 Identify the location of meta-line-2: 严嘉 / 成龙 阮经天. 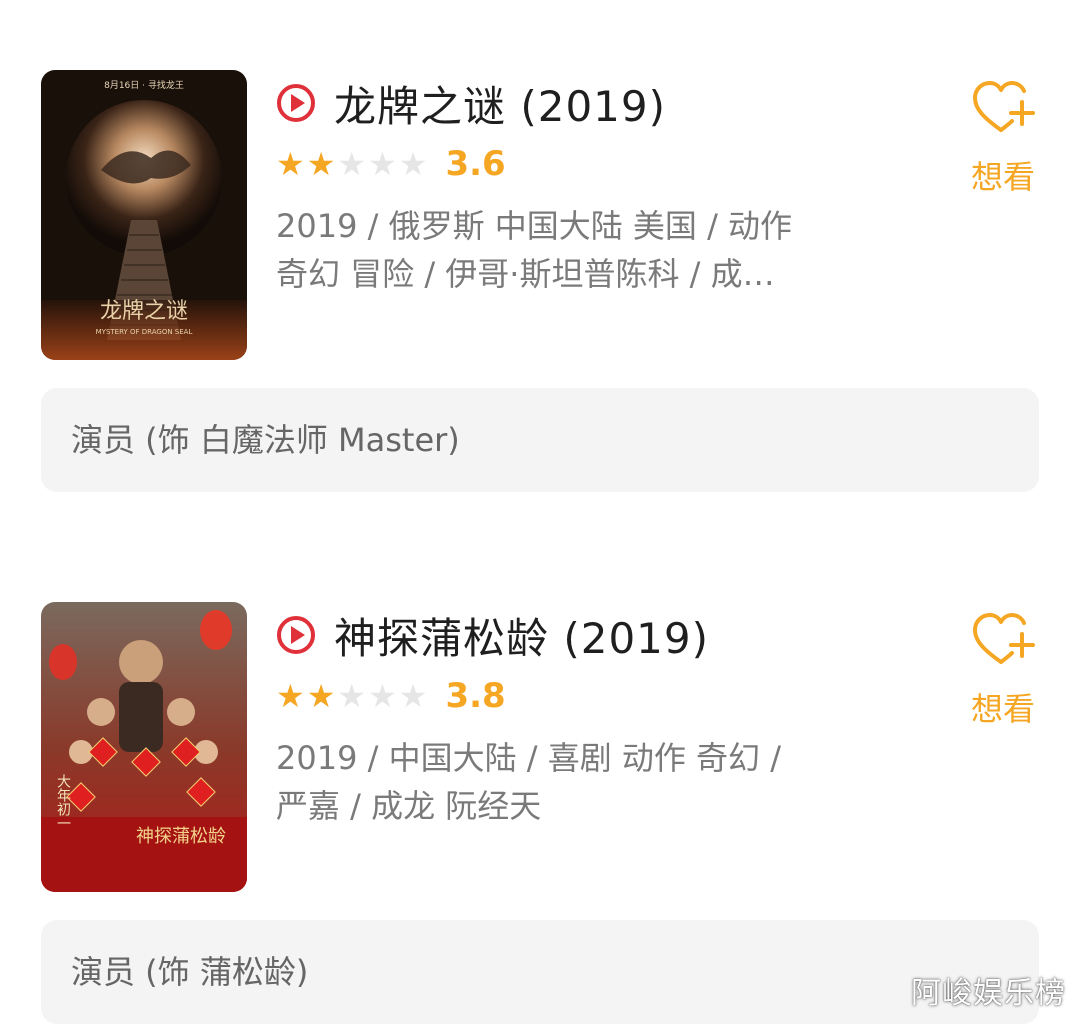
(409, 806).